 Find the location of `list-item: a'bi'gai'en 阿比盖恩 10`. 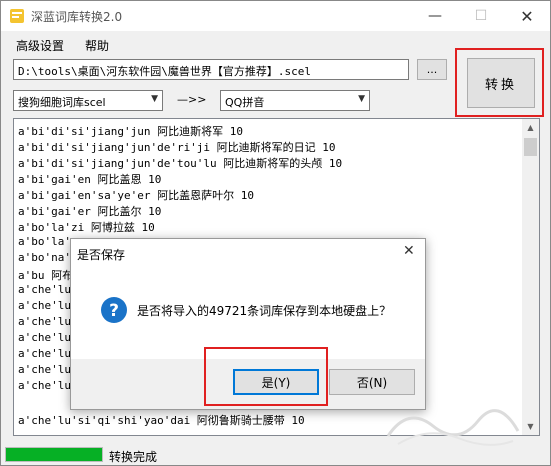

list-item: a'bi'gai'en 阿比盖恩 10 is located at coordinates (90, 179).